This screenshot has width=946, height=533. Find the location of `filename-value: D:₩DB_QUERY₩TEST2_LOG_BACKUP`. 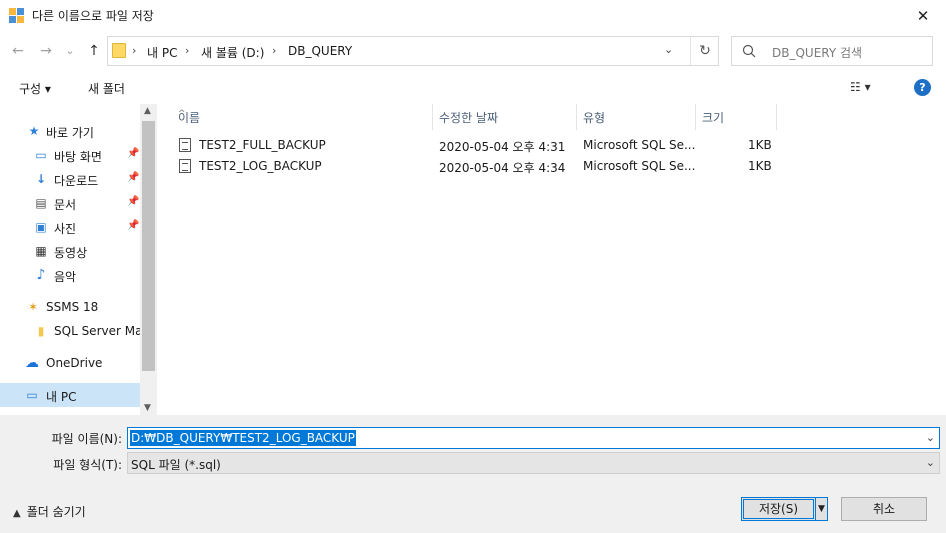

filename-value: D:₩DB_QUERY₩TEST2_LOG_BACKUP is located at coordinates (243, 438).